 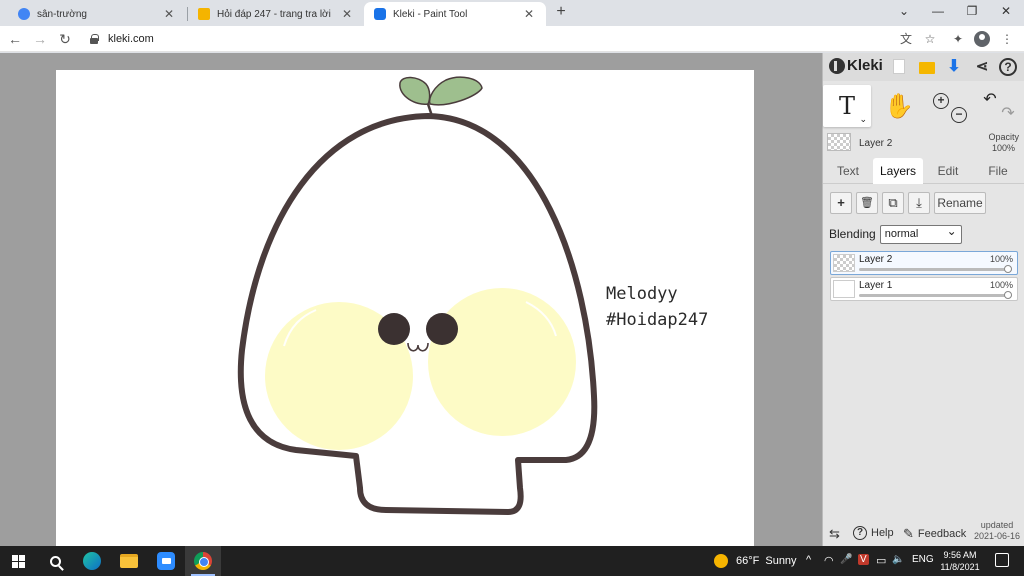 I want to click on text-tool-button: T ⌄, so click(x=847, y=106).